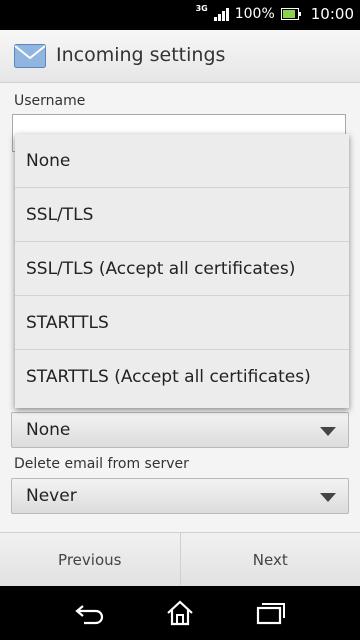 The image size is (360, 640). I want to click on previous-button: Previous, so click(90, 560).